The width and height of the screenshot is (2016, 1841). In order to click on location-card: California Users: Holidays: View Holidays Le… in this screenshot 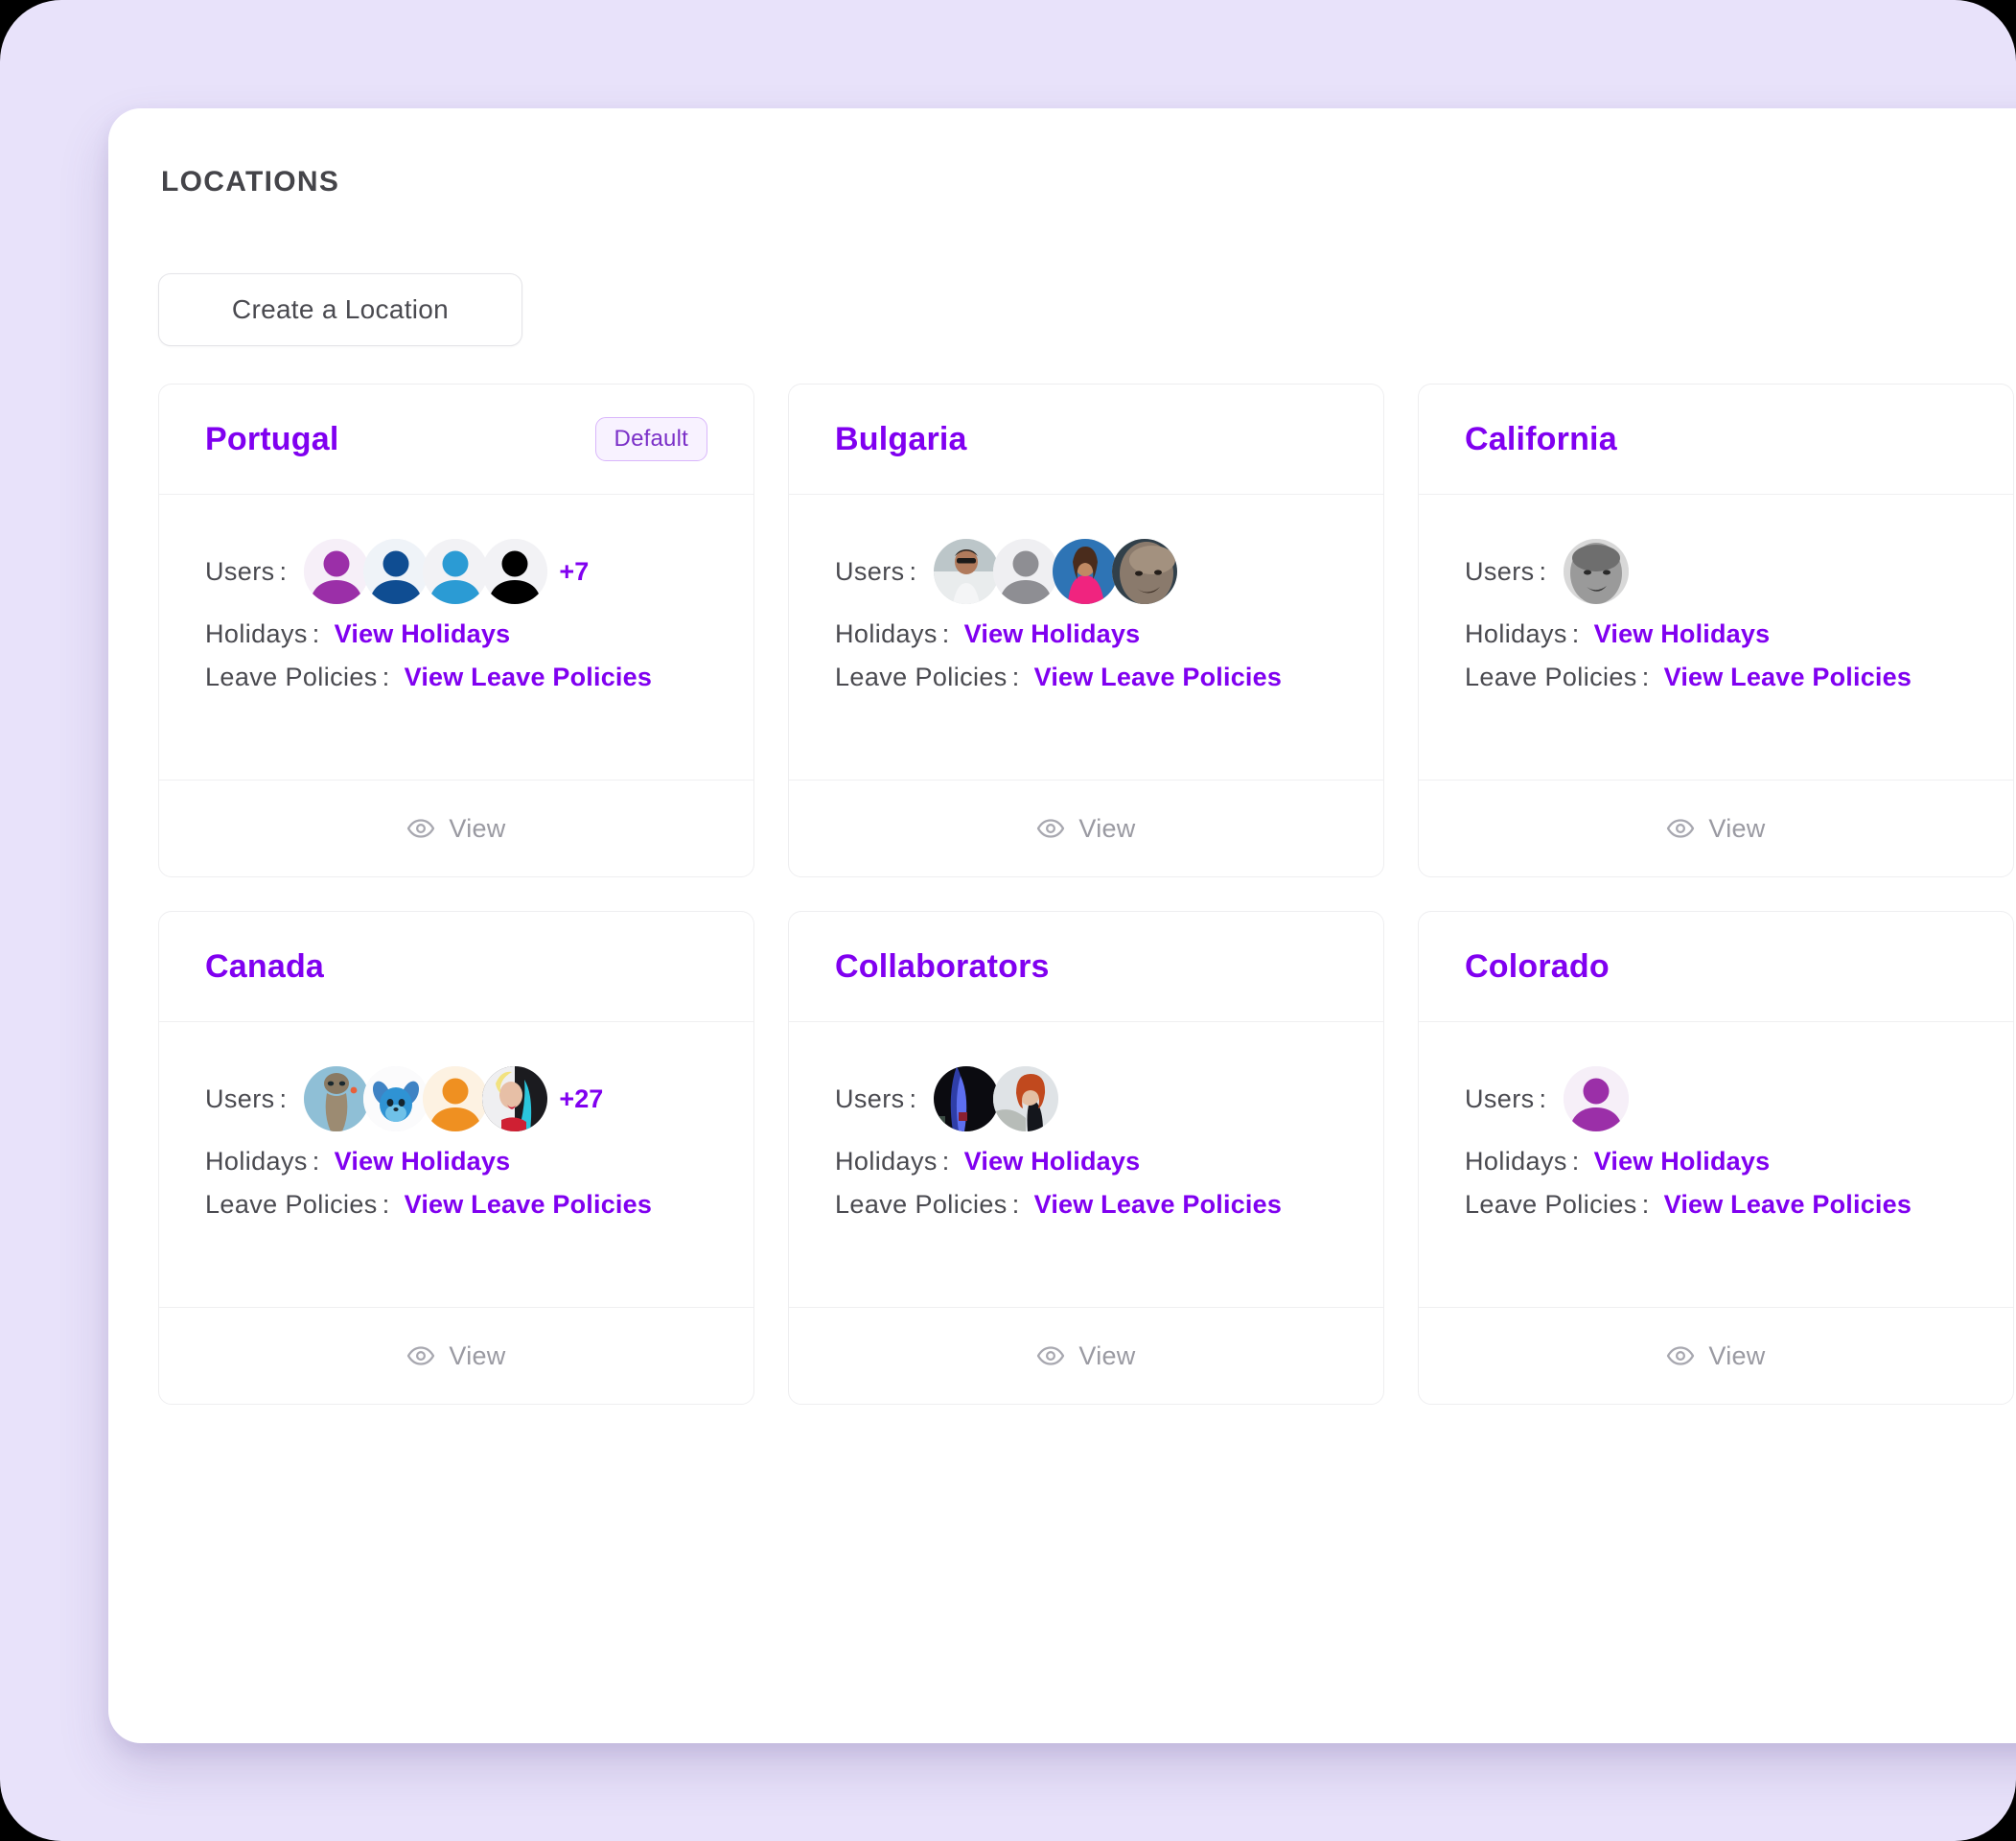, I will do `click(1716, 630)`.